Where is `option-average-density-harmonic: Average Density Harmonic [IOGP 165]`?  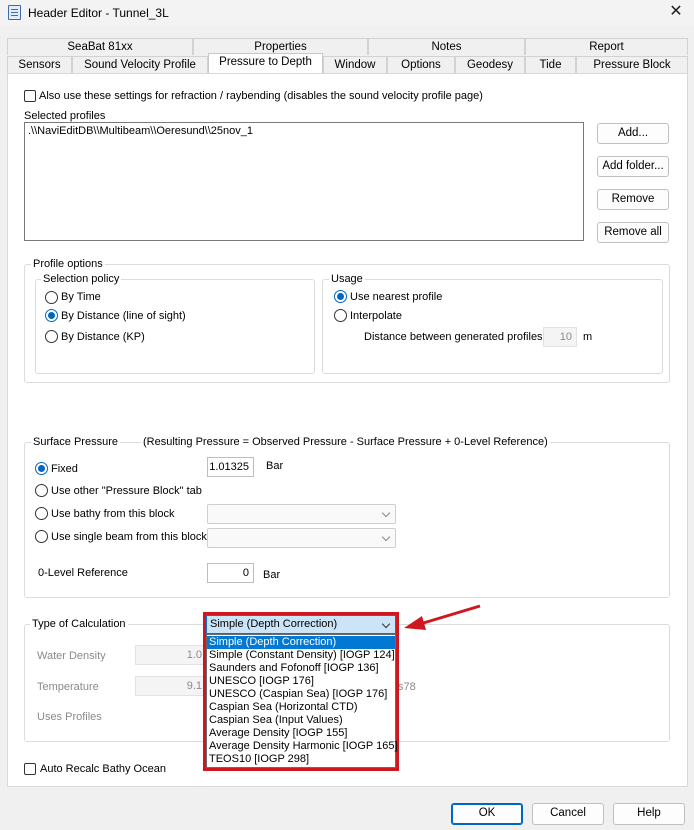
option-average-density-harmonic: Average Density Harmonic [IOGP 165] is located at coordinates (302, 746).